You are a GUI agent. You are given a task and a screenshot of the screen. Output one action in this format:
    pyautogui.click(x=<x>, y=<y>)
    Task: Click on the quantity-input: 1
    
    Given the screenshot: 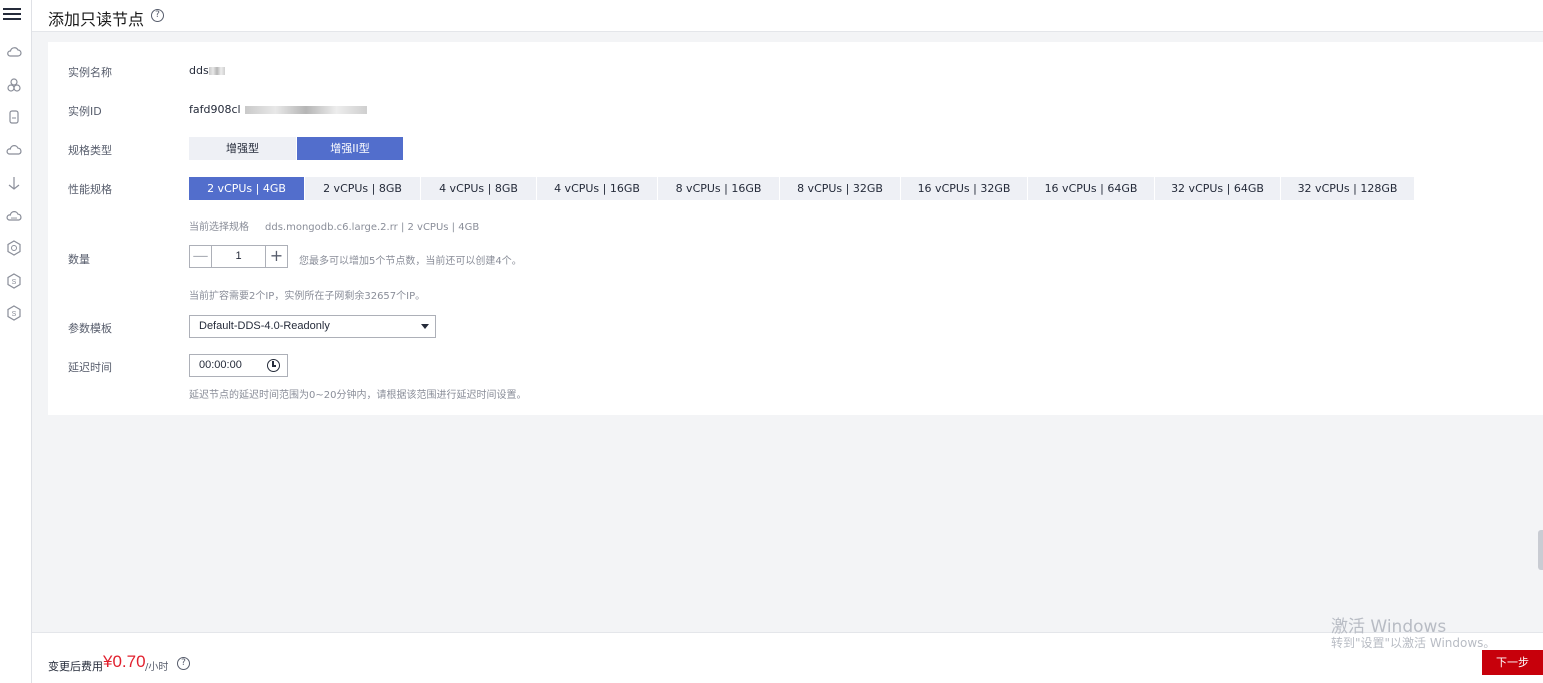 What is the action you would take?
    pyautogui.click(x=238, y=256)
    